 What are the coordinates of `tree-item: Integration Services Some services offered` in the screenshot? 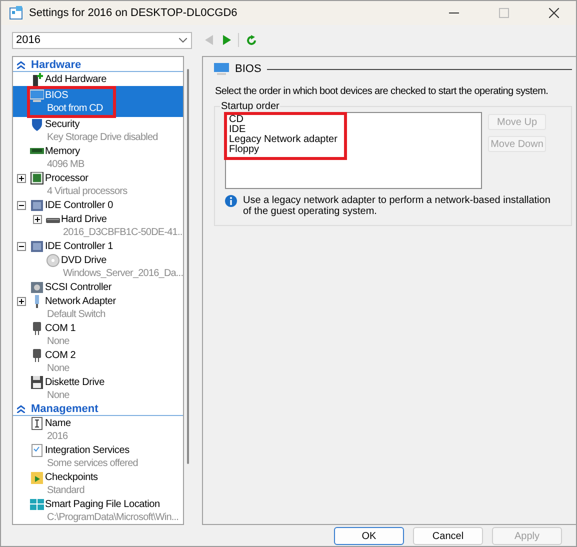 It's located at (98, 456).